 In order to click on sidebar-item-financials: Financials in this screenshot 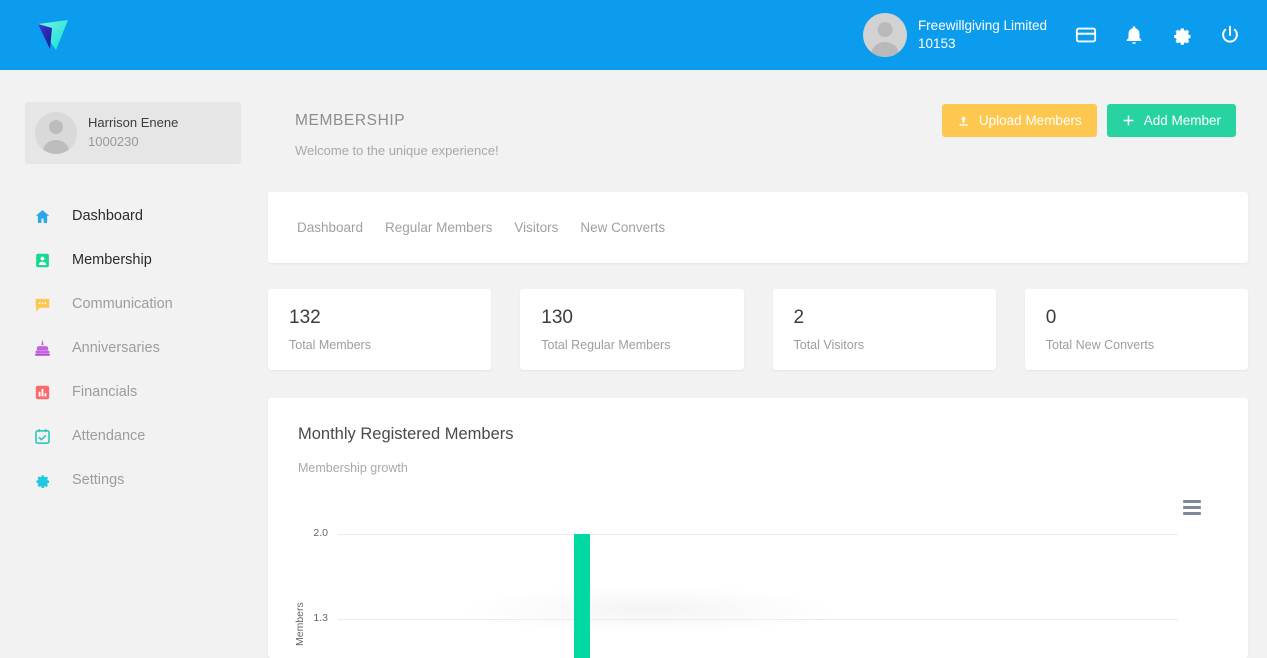, I will do `click(133, 392)`.